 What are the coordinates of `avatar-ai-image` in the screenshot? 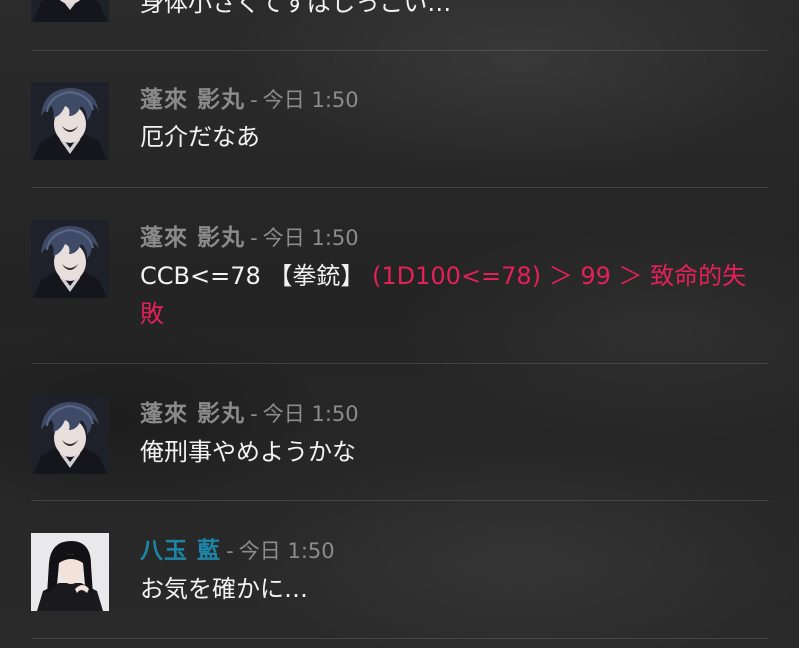 It's located at (70, 572).